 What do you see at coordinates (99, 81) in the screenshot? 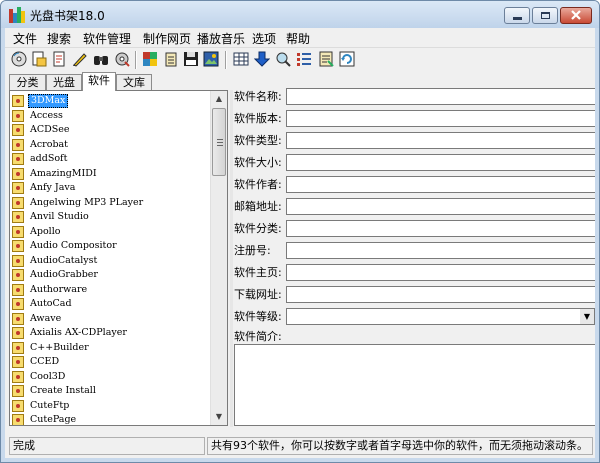
I see `tab-software: 软件` at bounding box center [99, 81].